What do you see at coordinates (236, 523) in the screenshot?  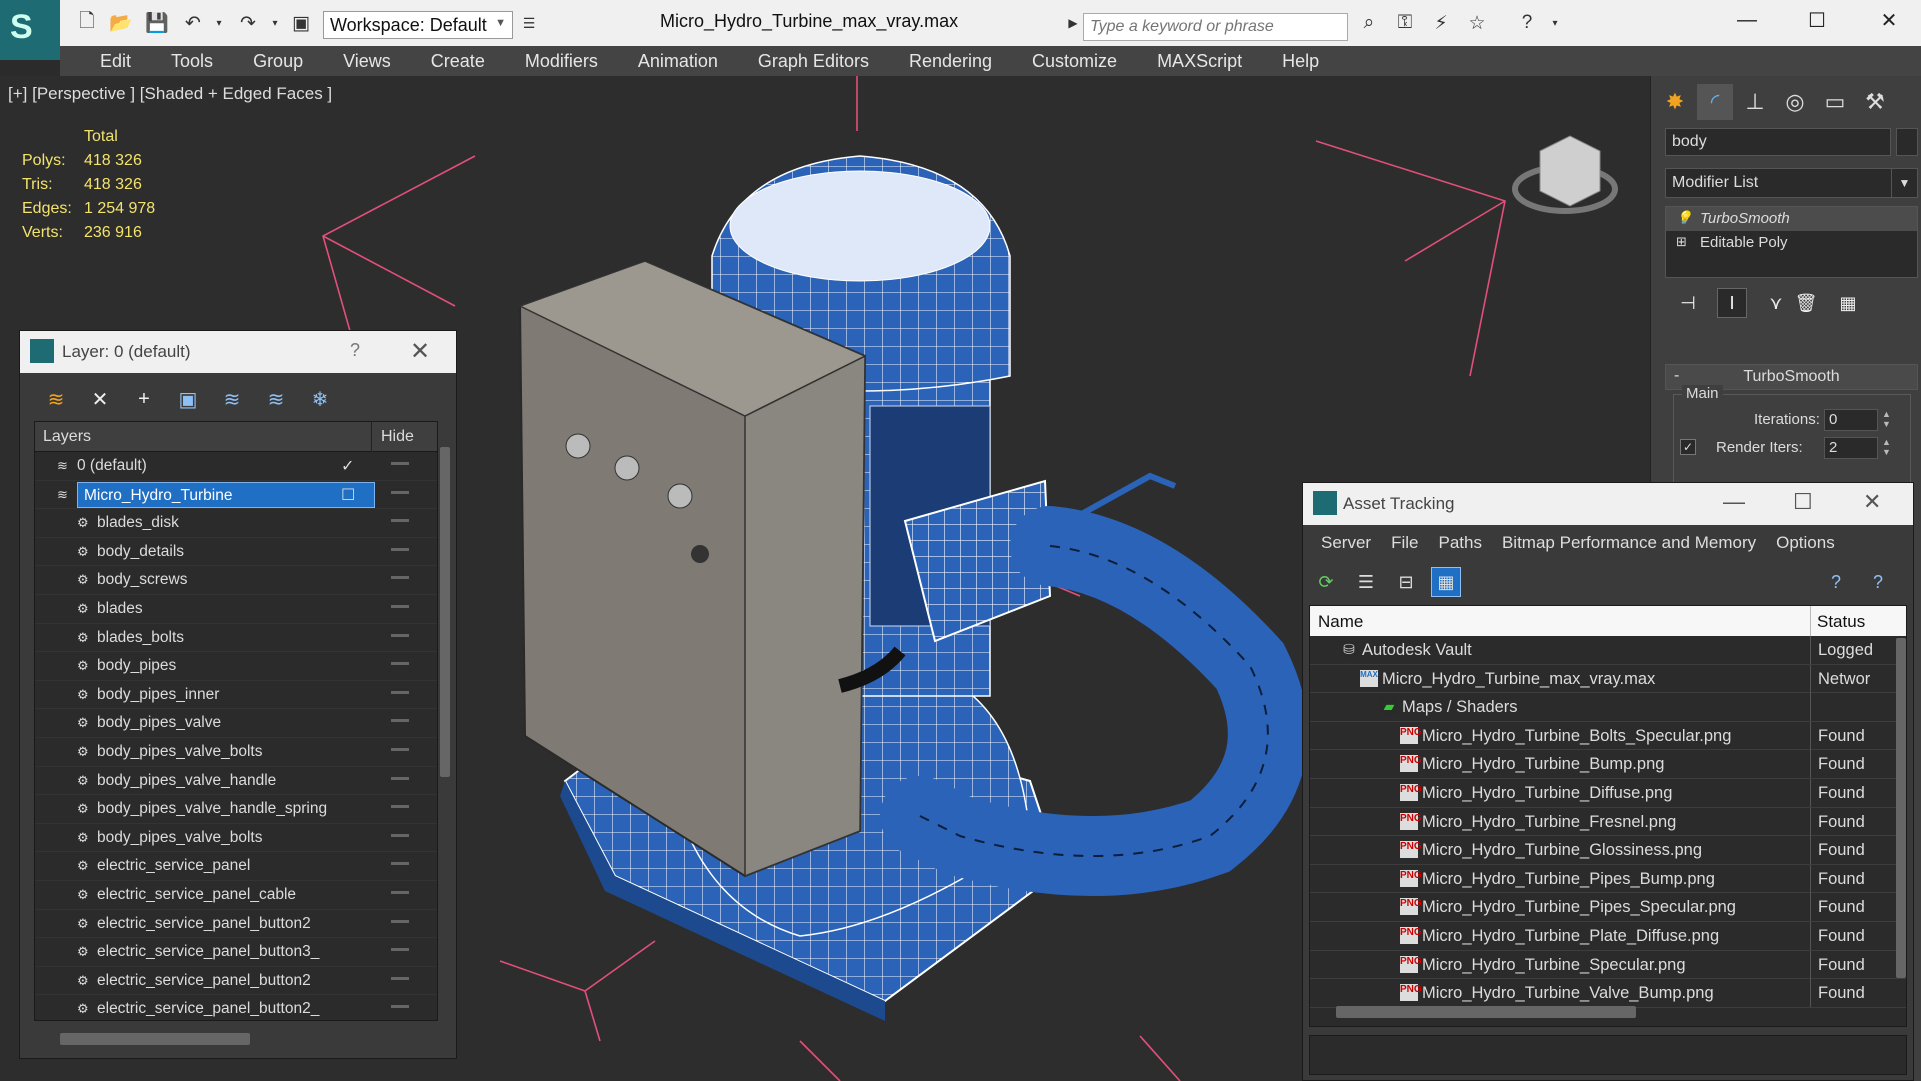 I see `layer-row: ⚙ blades_disk` at bounding box center [236, 523].